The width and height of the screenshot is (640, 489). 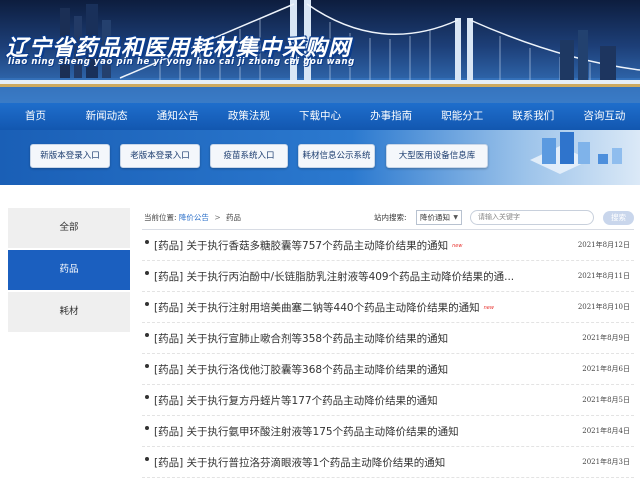 I want to click on search-category-select: 降价通知 ▼, so click(x=439, y=217).